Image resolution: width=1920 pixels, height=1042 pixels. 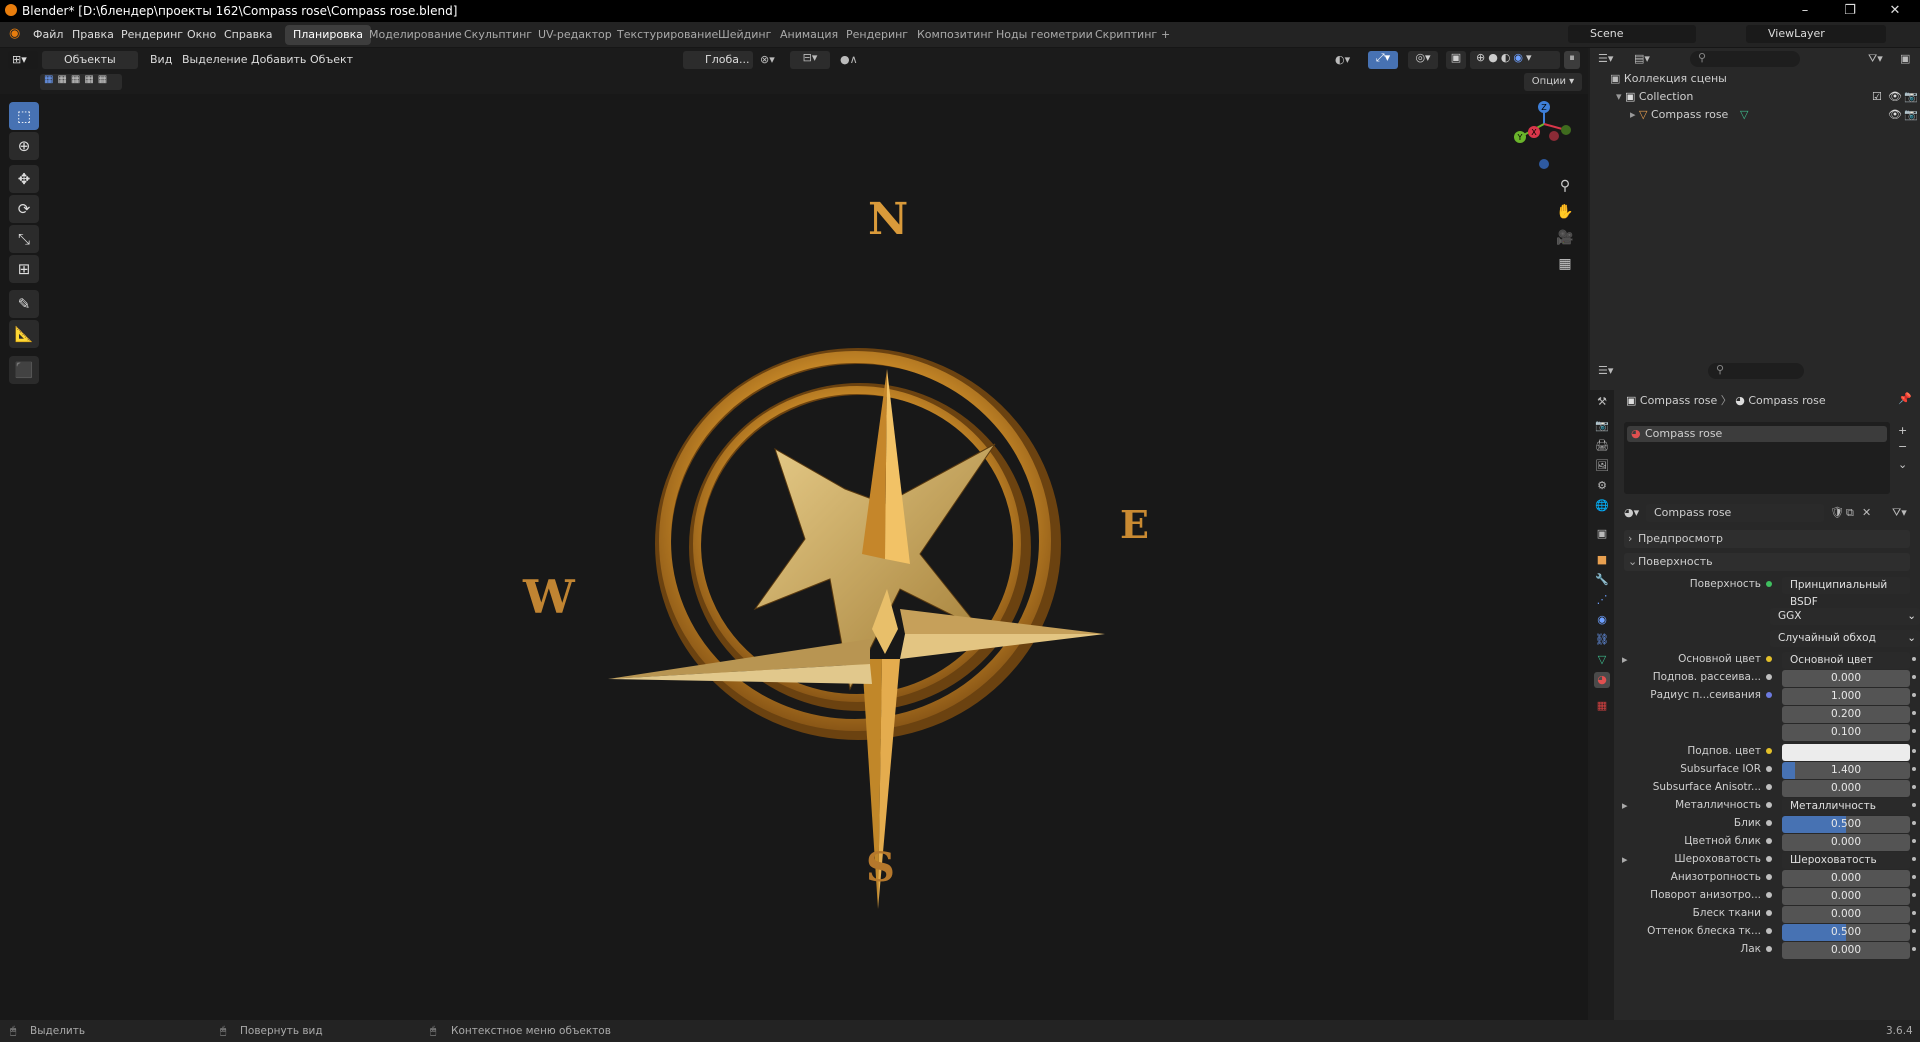 I want to click on select-box-tool-icon: ⬚, so click(x=24, y=116).